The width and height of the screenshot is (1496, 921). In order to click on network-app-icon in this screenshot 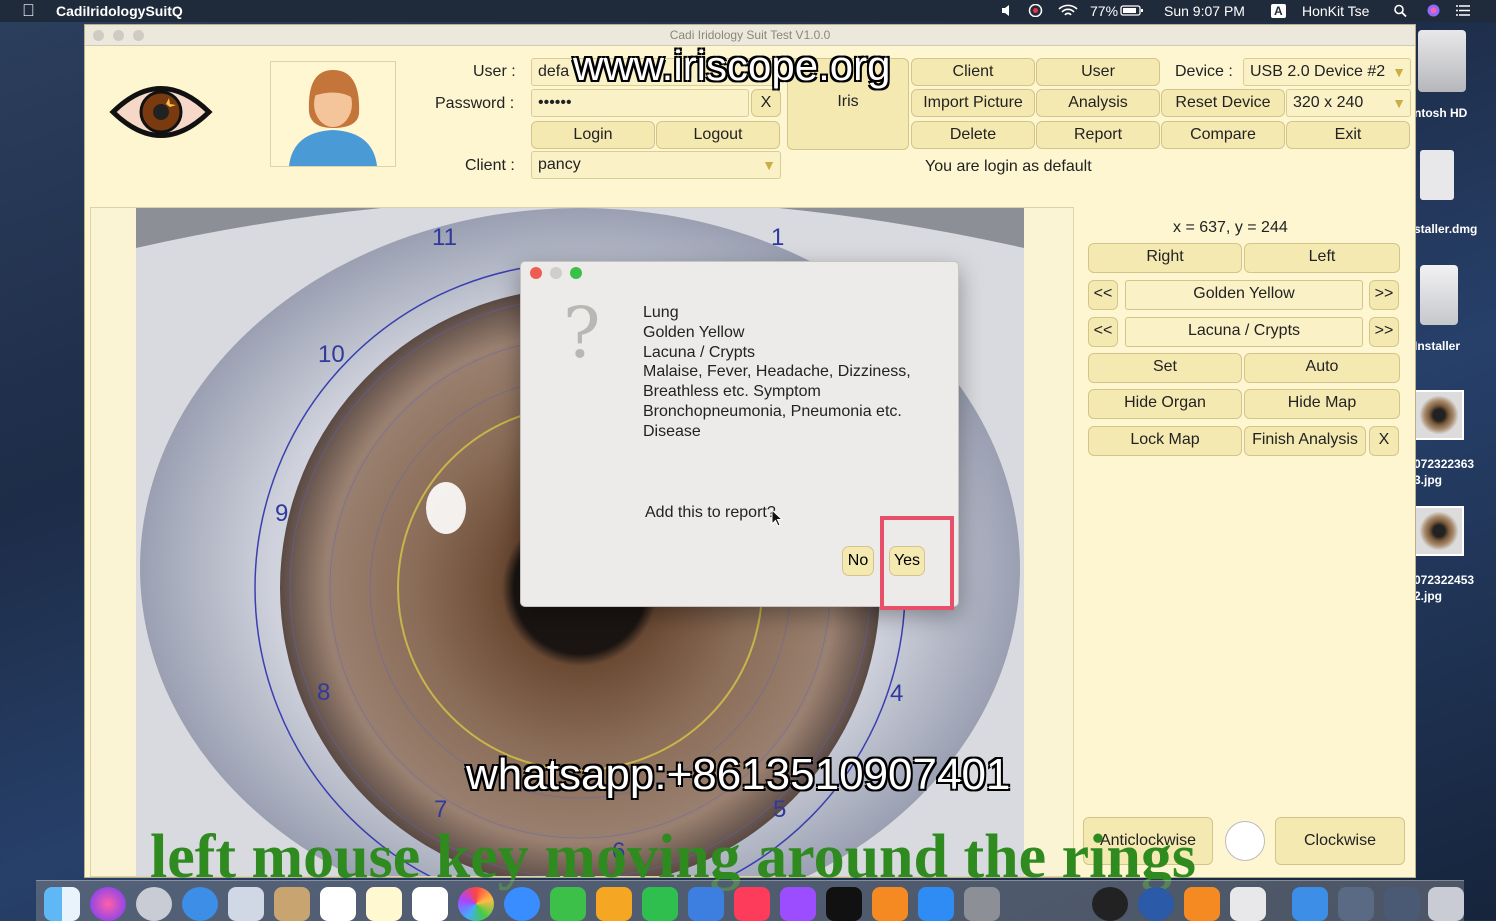, I will do `click(1156, 904)`.